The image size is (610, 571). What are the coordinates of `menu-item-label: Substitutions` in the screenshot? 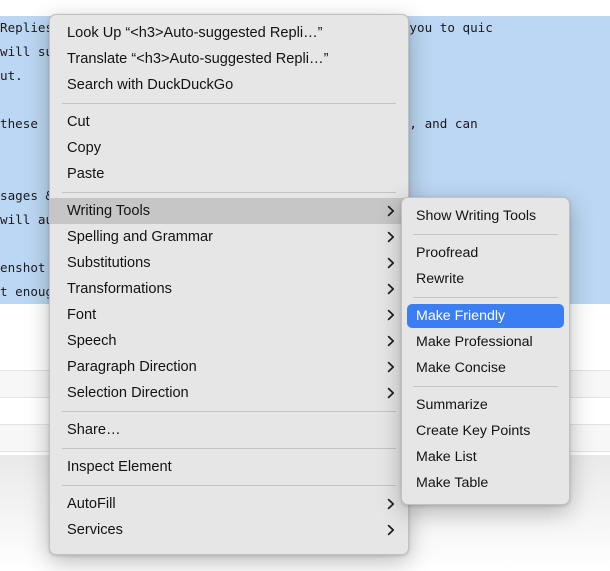 It's located at (109, 263).